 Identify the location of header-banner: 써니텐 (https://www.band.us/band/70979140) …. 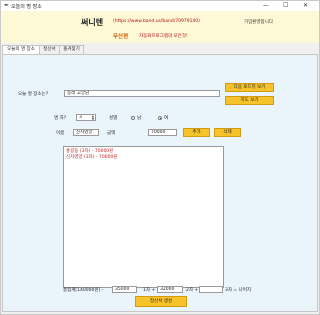
(160, 27).